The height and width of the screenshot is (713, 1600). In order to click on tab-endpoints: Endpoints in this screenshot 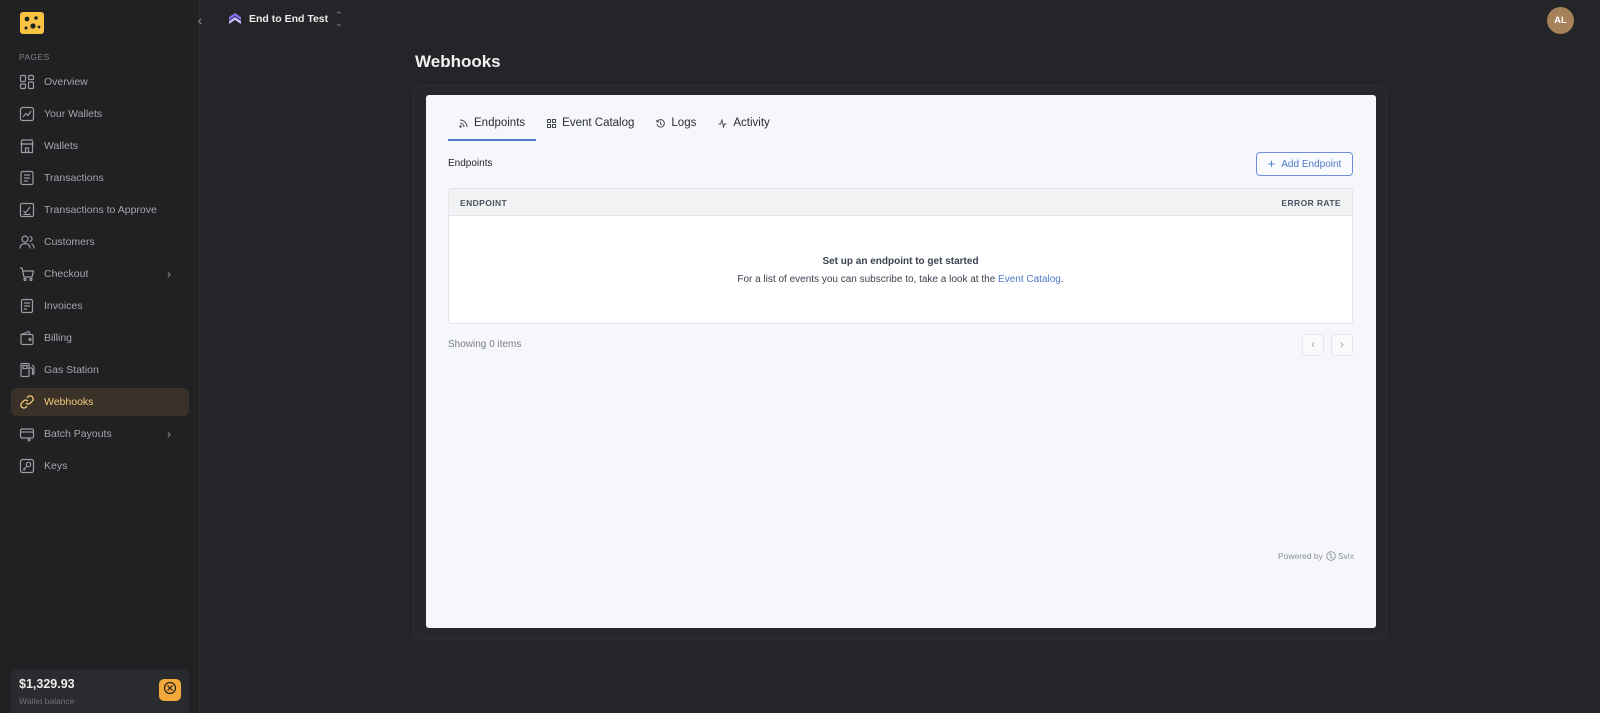, I will do `click(492, 124)`.